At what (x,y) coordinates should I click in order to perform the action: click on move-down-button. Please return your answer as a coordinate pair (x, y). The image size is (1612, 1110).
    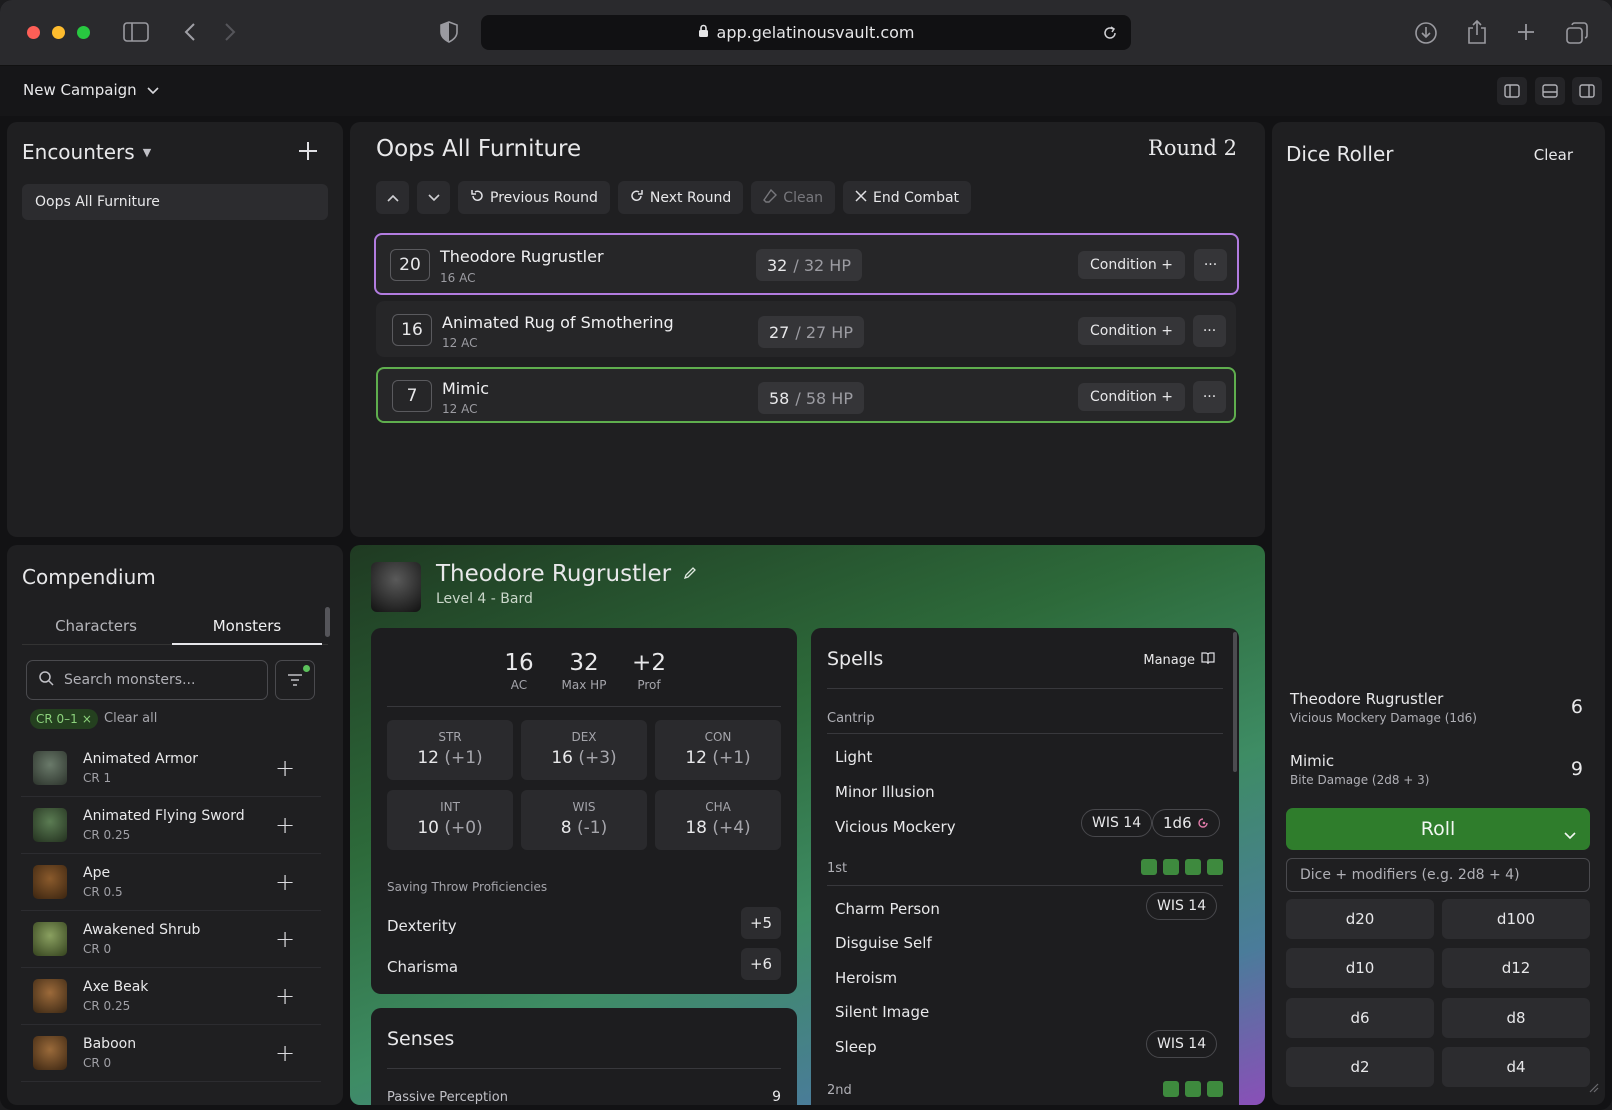
    Looking at the image, I should click on (433, 197).